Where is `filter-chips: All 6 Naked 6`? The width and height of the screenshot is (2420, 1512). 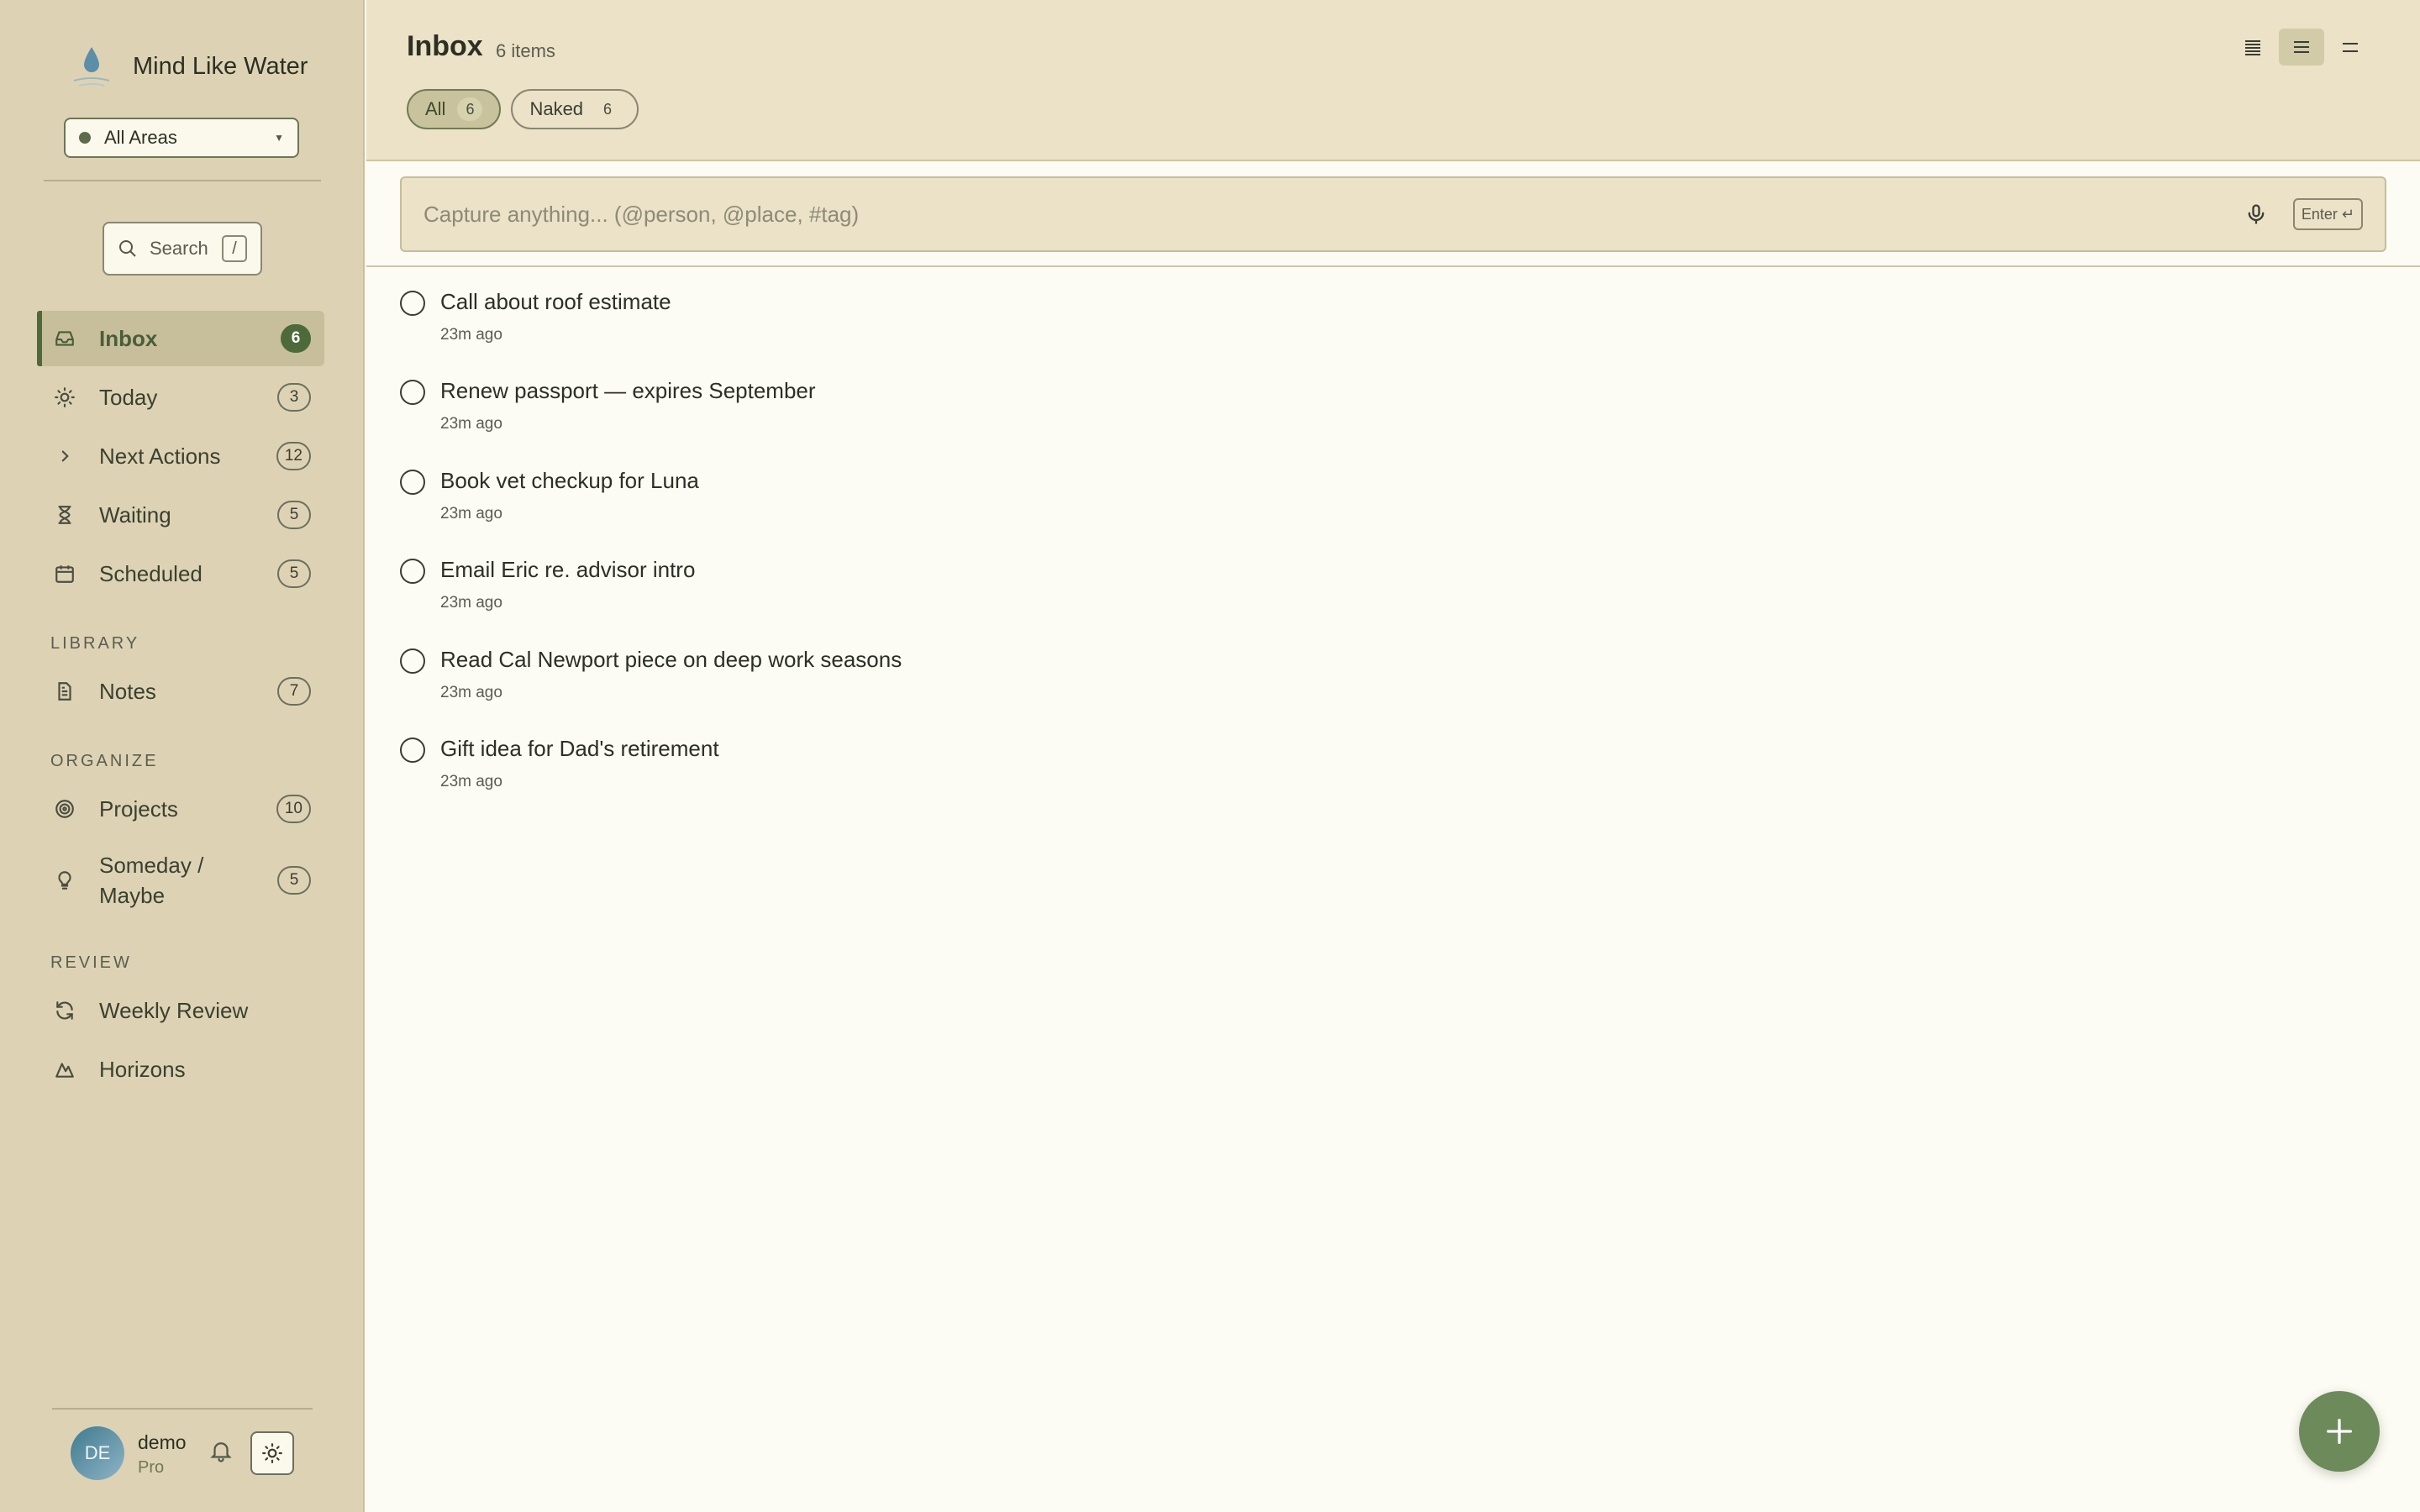 filter-chips: All 6 Naked 6 is located at coordinates (528, 109).